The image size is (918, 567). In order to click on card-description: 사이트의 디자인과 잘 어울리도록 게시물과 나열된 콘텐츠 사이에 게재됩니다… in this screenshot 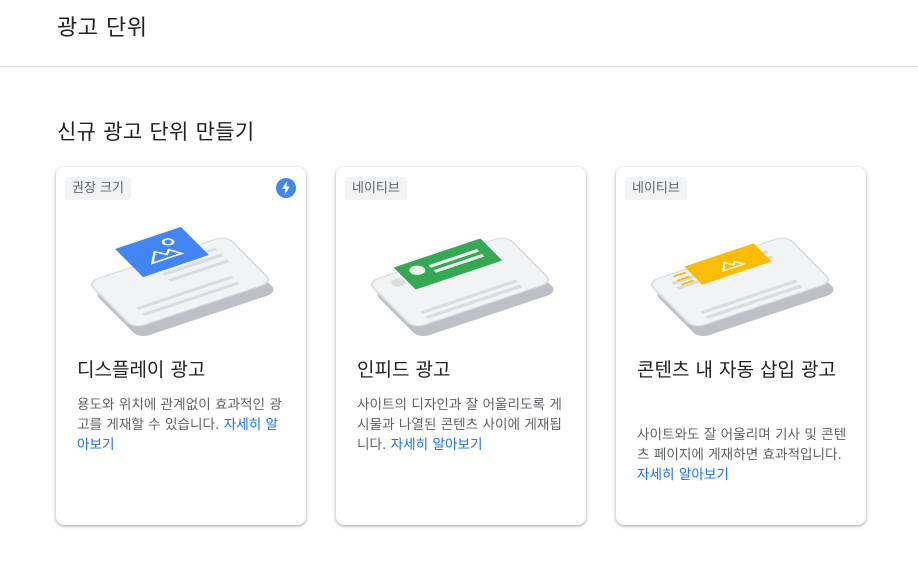, I will do `click(459, 425)`.